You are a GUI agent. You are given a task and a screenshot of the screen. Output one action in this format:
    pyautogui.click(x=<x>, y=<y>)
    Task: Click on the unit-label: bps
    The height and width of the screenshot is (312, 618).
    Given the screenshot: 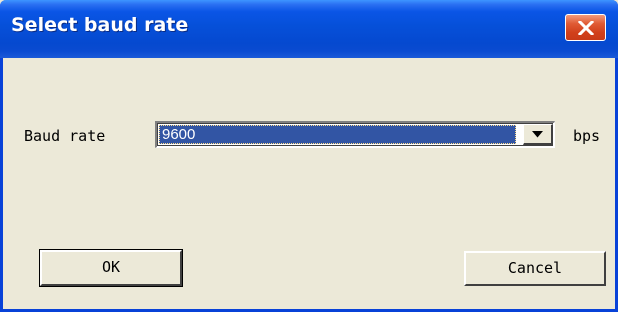 What is the action you would take?
    pyautogui.click(x=587, y=136)
    